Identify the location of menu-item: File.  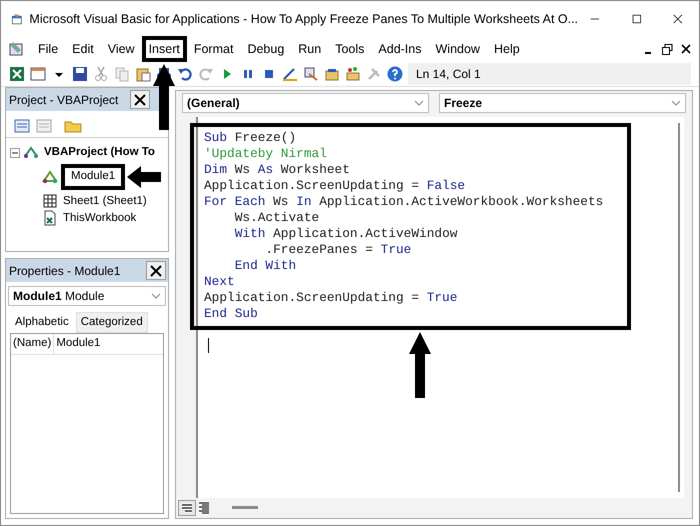
(48, 49).